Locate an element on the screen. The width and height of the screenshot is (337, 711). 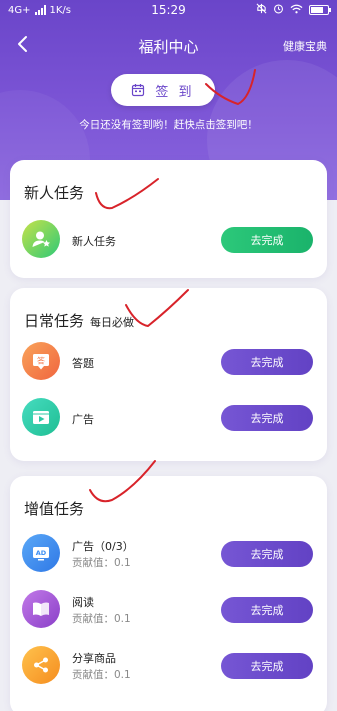
quiz-icon: 答 is located at coordinates (41, 361).